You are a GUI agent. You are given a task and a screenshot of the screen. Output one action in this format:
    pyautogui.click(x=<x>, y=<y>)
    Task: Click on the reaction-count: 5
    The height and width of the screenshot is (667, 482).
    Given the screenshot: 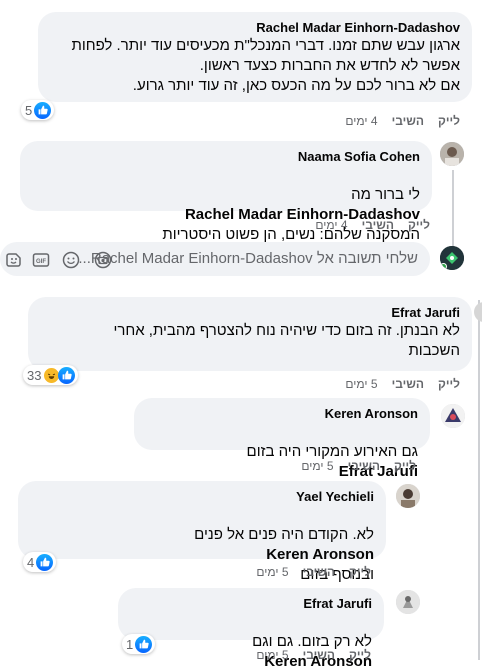 What is the action you would take?
    pyautogui.click(x=38, y=110)
    